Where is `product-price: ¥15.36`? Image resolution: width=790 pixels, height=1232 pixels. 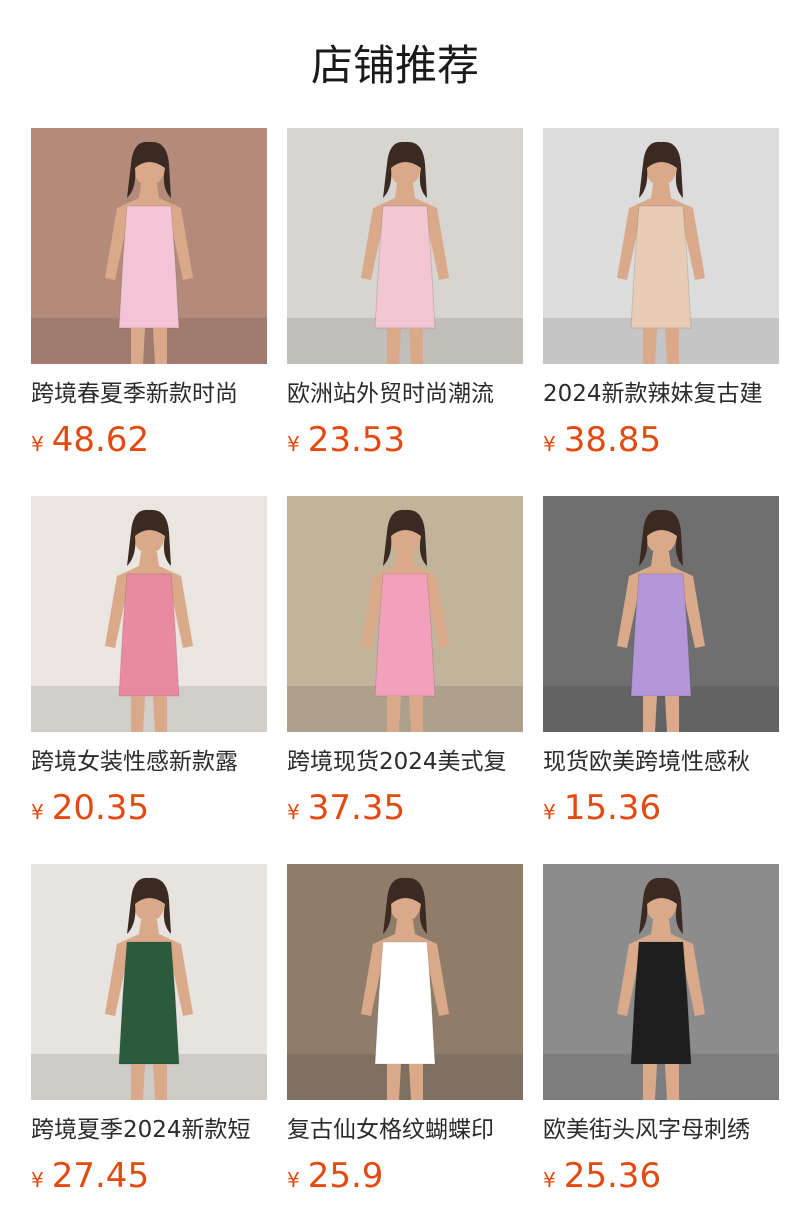 product-price: ¥15.36 is located at coordinates (661, 808).